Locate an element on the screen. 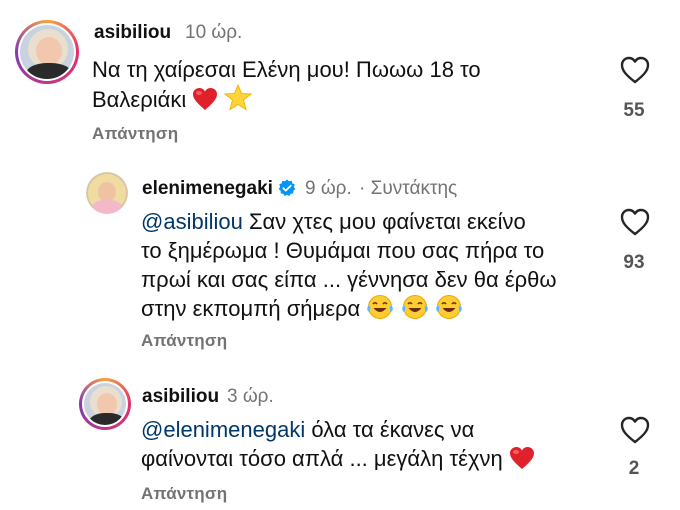  like-count: 2 is located at coordinates (634, 468).